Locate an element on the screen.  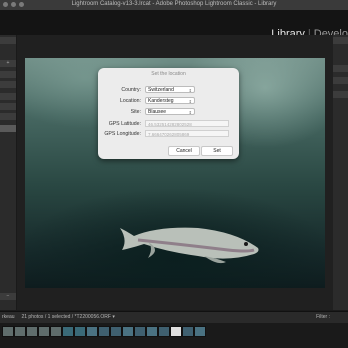
latitude-row: GPS Latitude: 46.532514282802528 is located at coordinates (168, 124).